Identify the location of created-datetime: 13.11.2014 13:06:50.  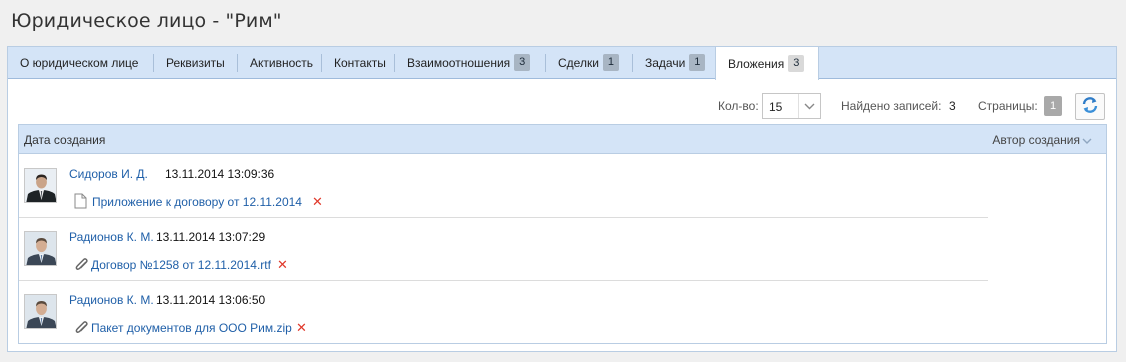
(211, 300).